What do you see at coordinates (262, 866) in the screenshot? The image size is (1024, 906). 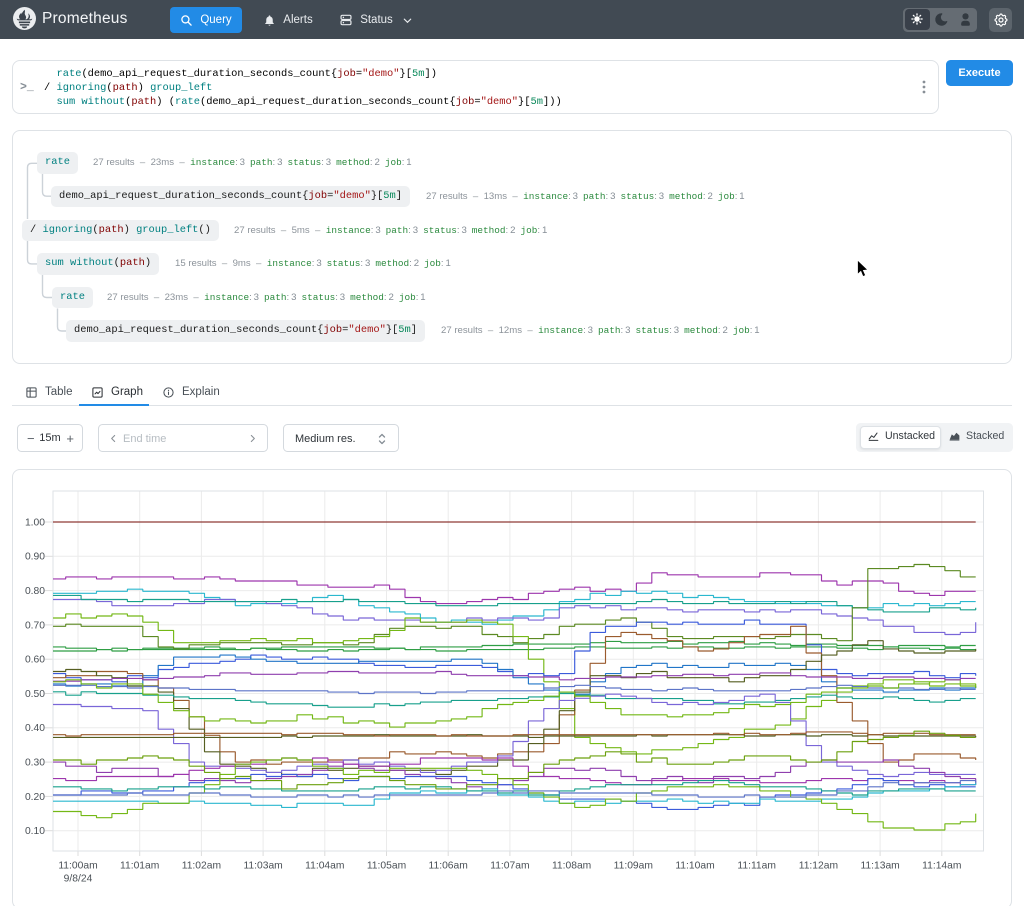 I see `svg-text: 11:03am` at bounding box center [262, 866].